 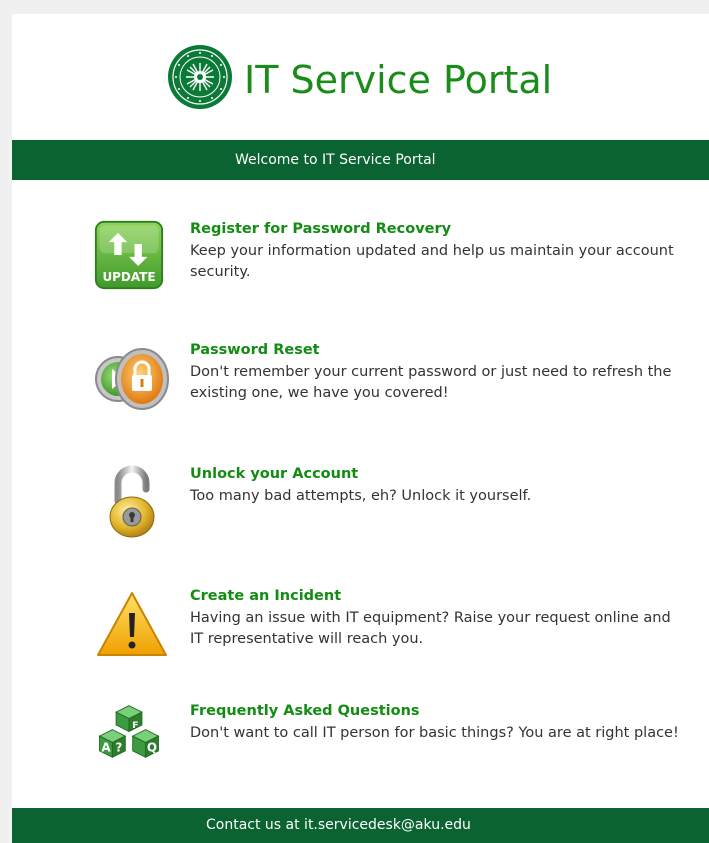 I want to click on svg-text: Q, so click(x=152, y=748).